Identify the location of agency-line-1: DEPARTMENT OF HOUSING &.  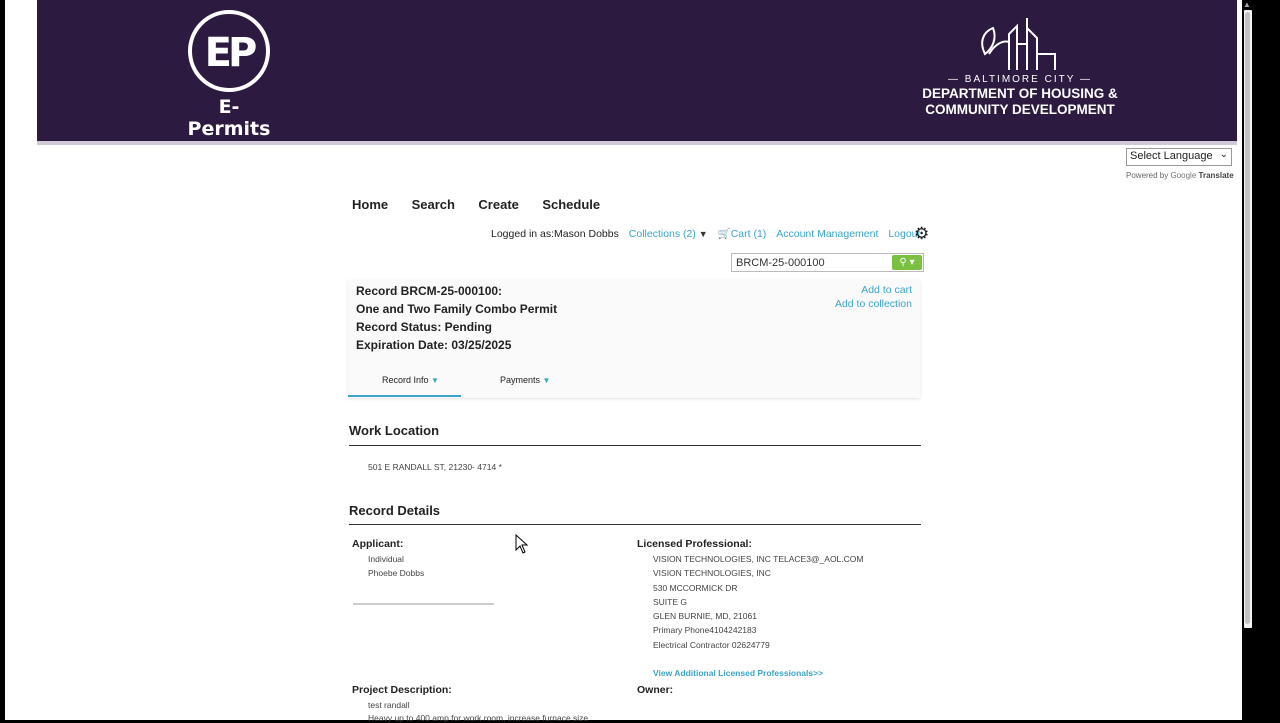
(1020, 93).